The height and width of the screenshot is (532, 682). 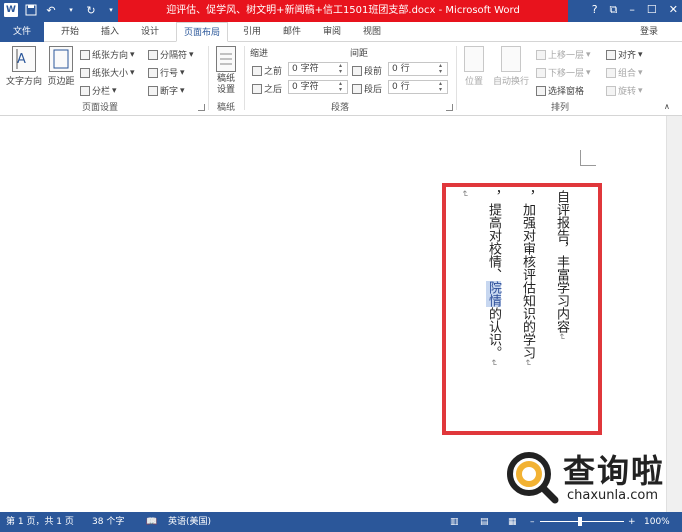 What do you see at coordinates (541, 72) in the screenshot?
I see `send-backward-icon` at bounding box center [541, 72].